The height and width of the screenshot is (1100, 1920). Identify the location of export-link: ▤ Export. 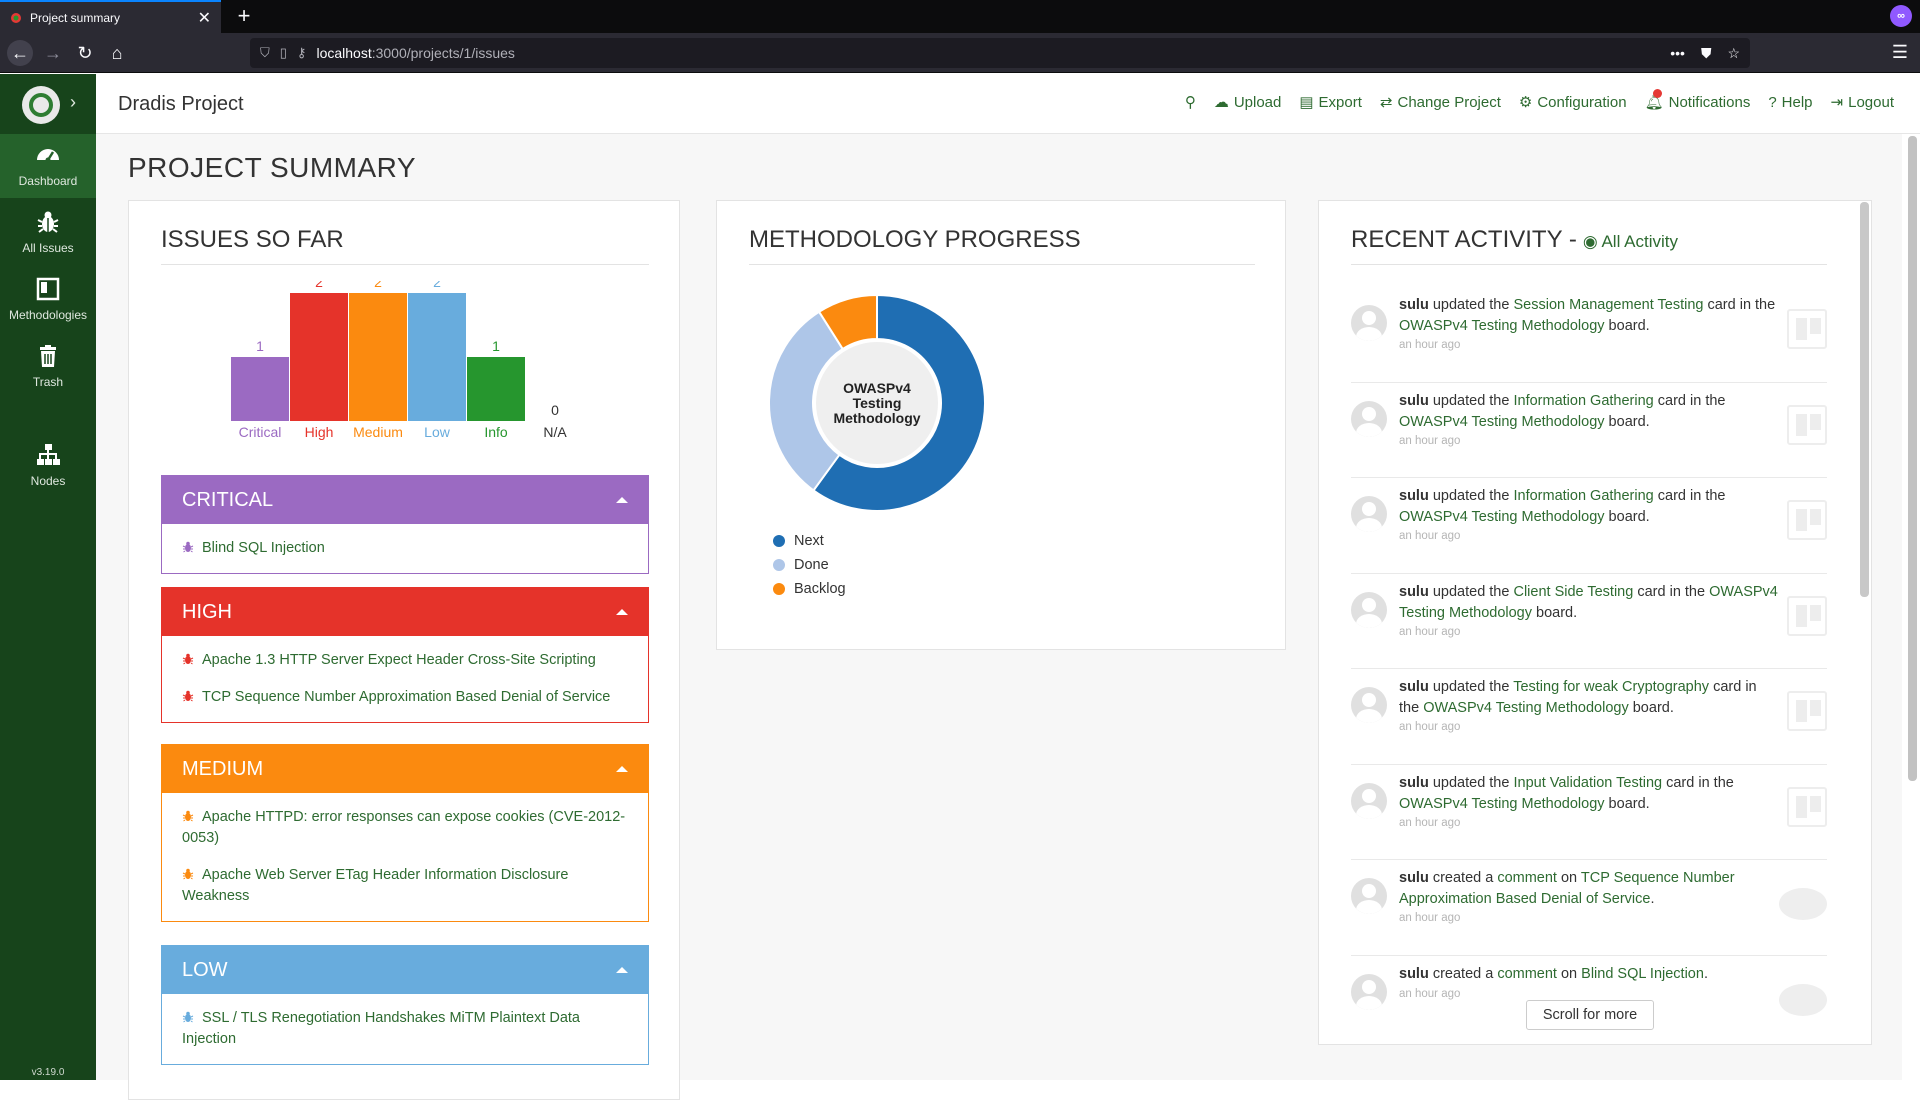
(1330, 102).